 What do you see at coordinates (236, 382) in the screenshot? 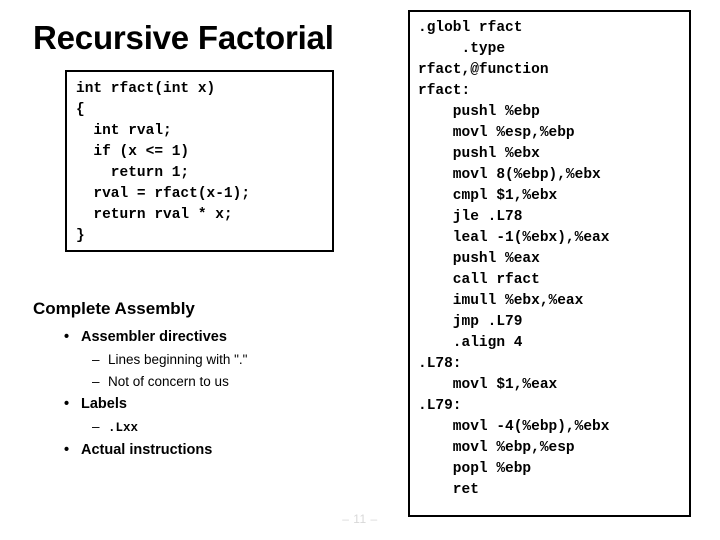
I see `list-item: – Not of concern to us` at bounding box center [236, 382].